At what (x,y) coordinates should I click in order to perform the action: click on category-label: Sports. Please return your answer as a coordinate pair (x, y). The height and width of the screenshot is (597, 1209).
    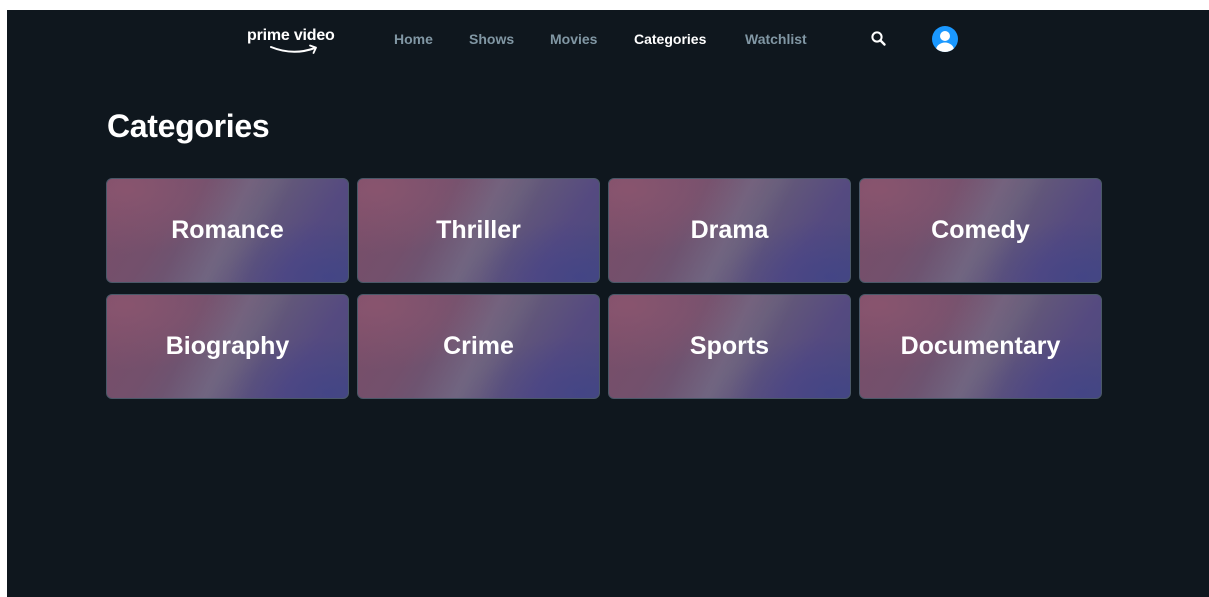
    Looking at the image, I should click on (729, 346).